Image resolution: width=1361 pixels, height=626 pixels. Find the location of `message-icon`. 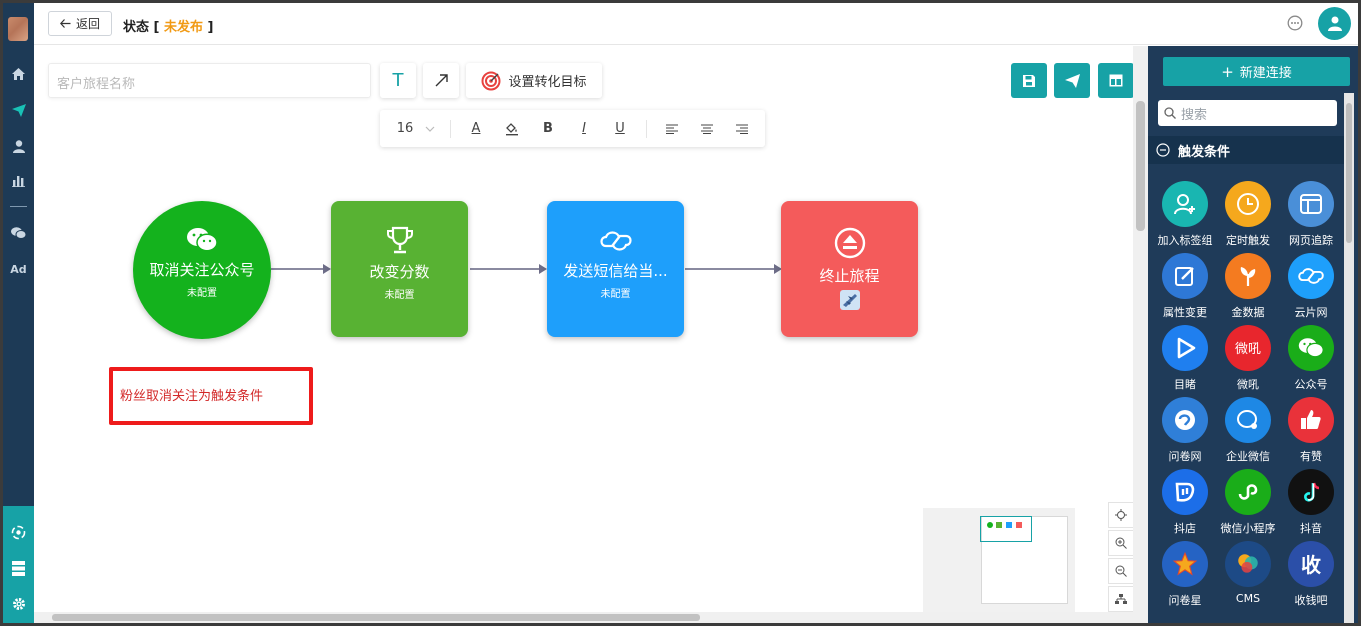

message-icon is located at coordinates (1295, 25).